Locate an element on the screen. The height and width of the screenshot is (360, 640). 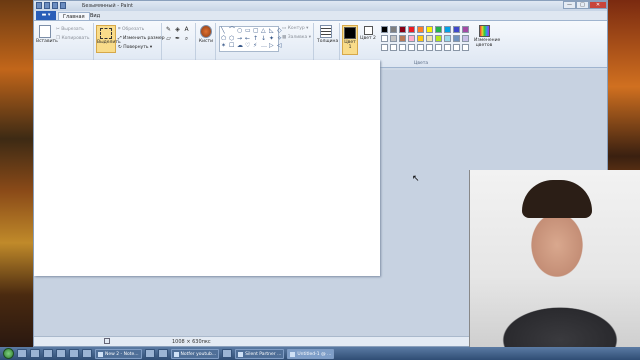
shape-option: ⚡ is located at coordinates (256, 46).